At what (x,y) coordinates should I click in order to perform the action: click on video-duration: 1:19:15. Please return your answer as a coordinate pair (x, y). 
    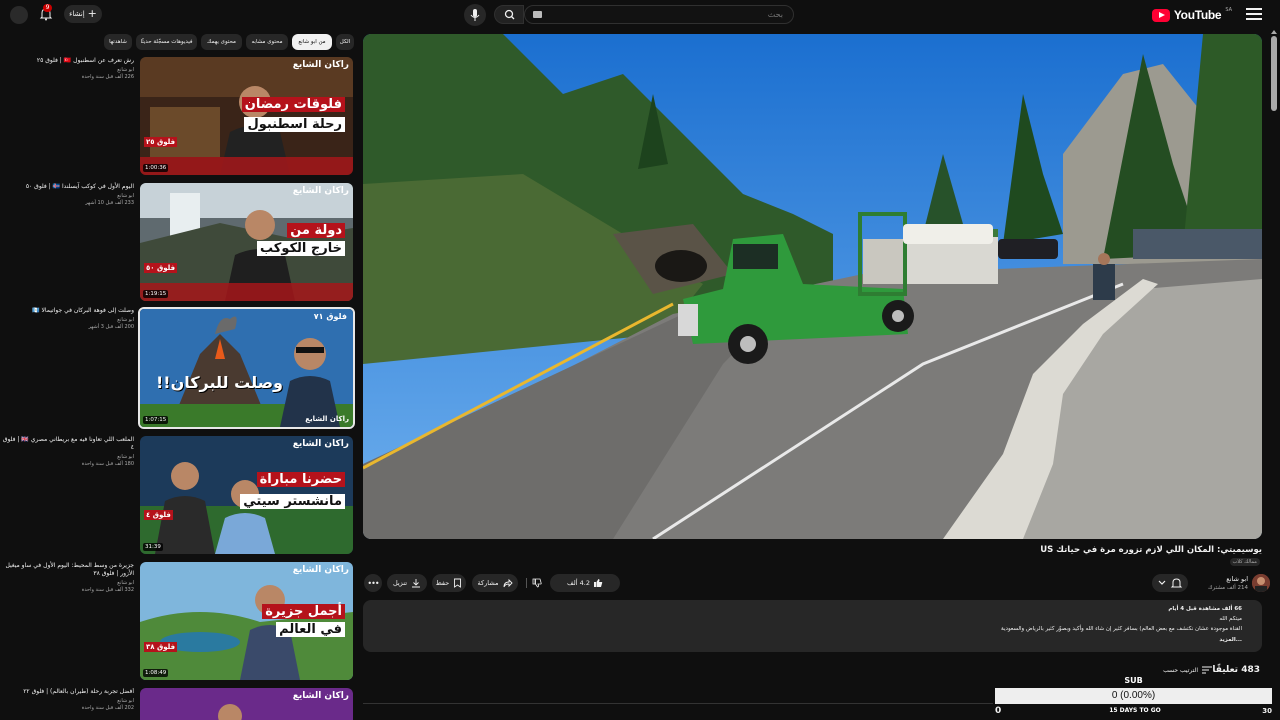
    Looking at the image, I should click on (156, 294).